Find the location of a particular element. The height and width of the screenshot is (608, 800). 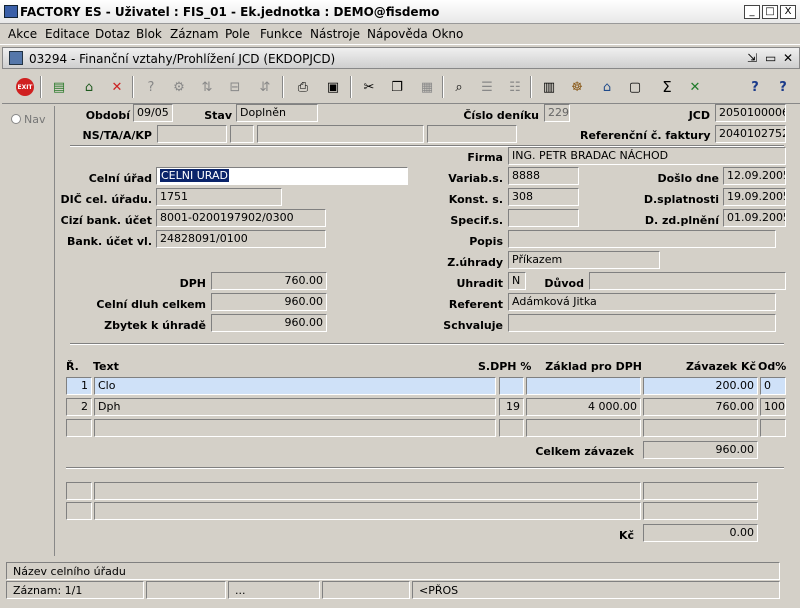

total-field: 960.00 is located at coordinates (700, 450).